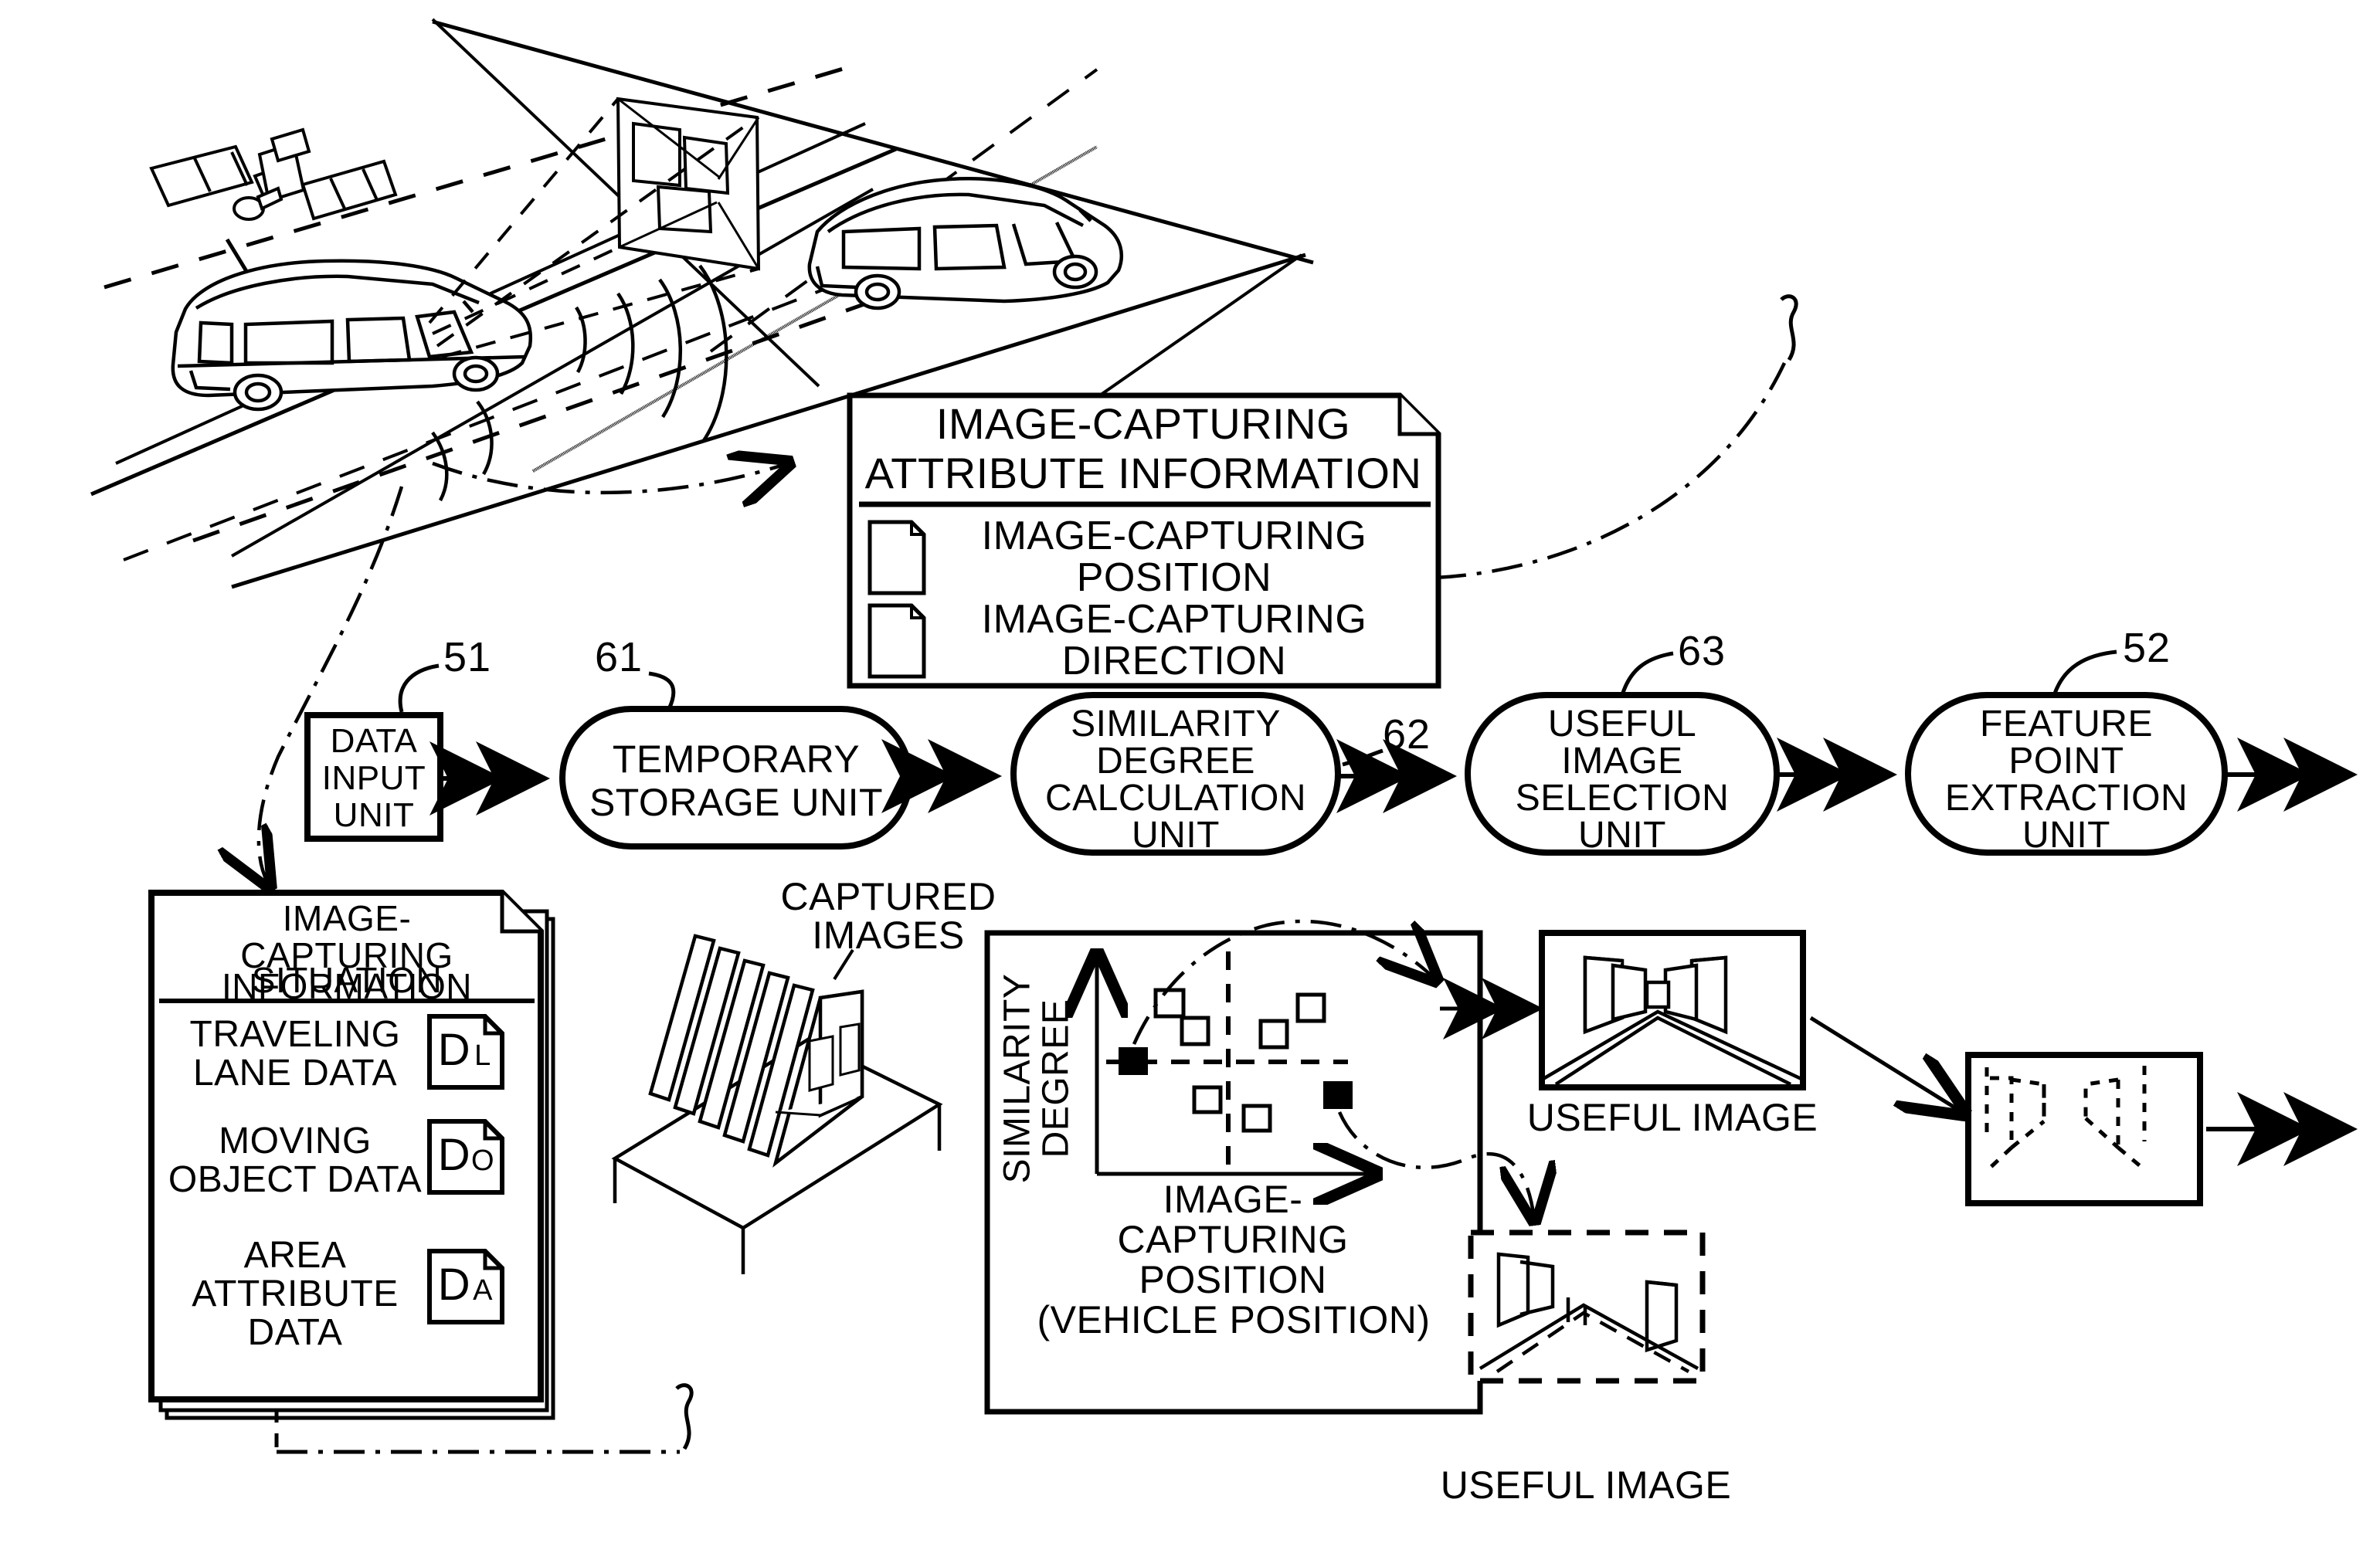 This screenshot has width=2380, height=1560. I want to click on node-label-temporary-storage-l1: TEMPORARY, so click(736, 760).